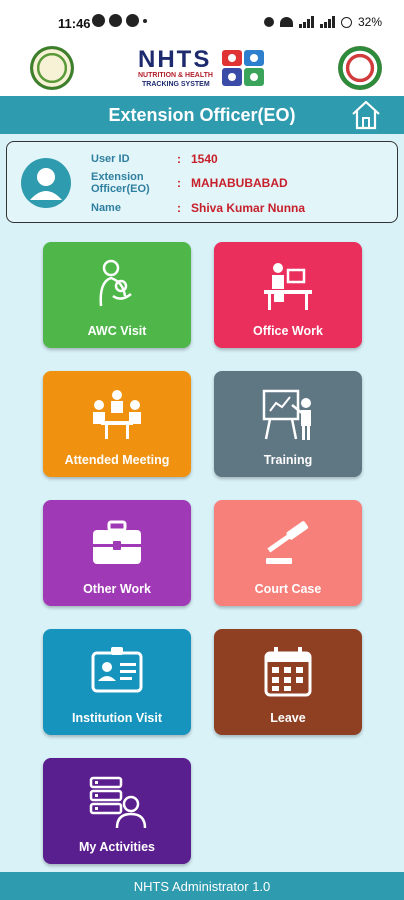 This screenshot has width=404, height=900. I want to click on status-bar: 11:46 32%, so click(202, 22).